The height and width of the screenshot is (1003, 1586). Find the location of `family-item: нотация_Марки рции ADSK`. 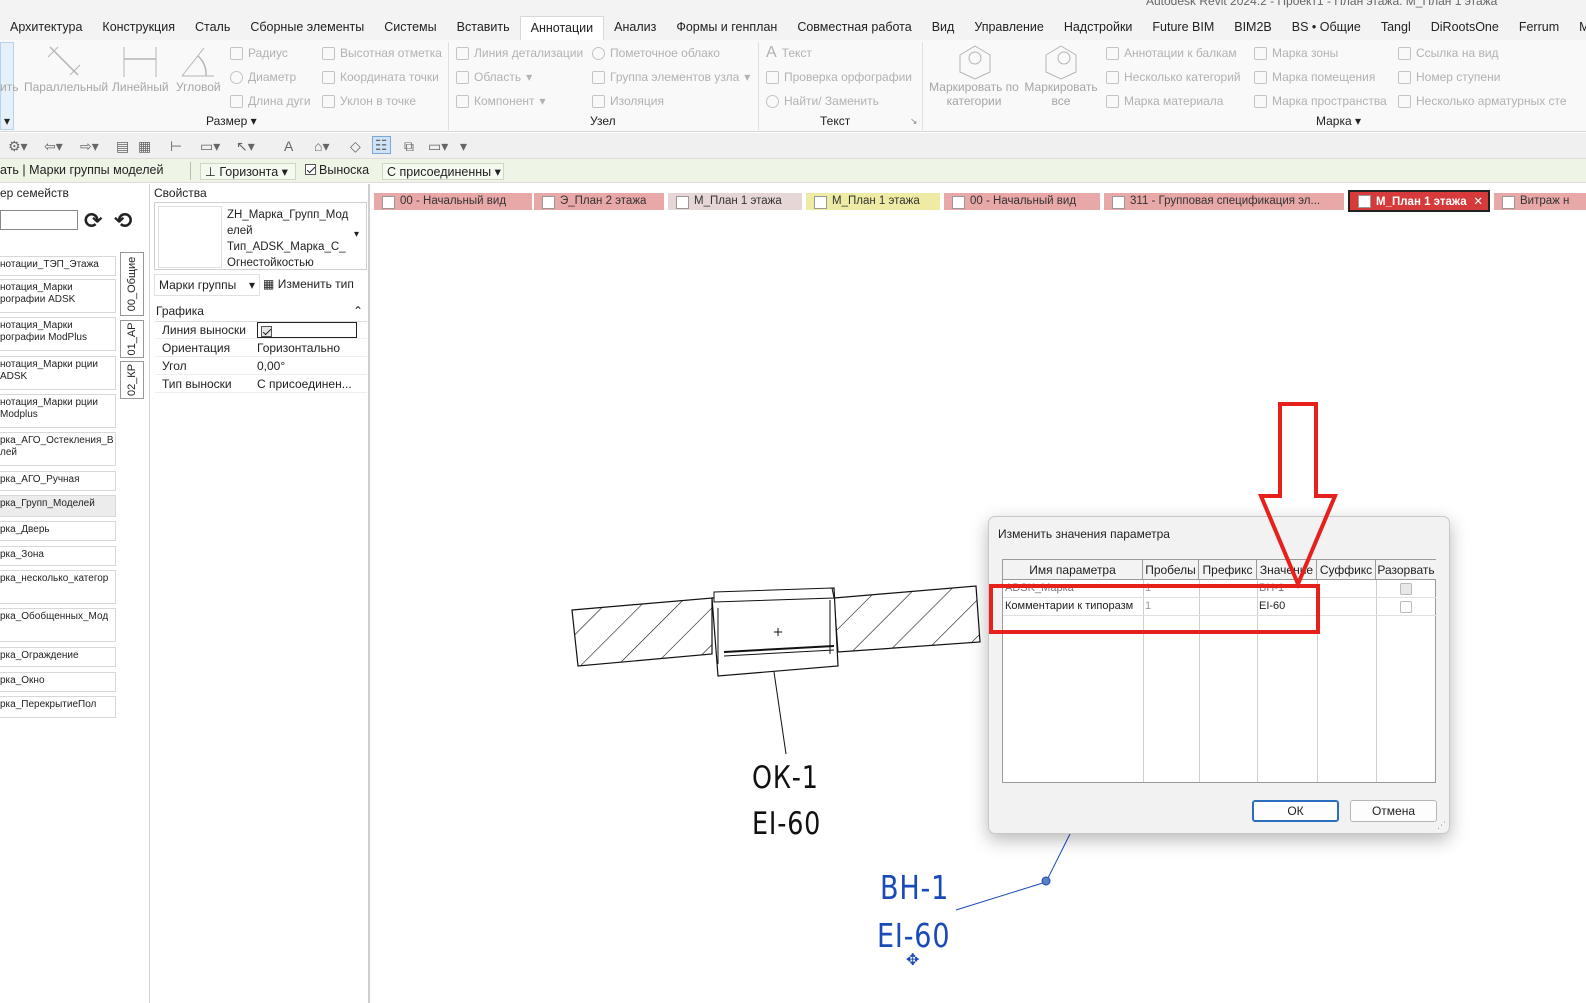

family-item: нотация_Марки рции ADSK is located at coordinates (58, 373).